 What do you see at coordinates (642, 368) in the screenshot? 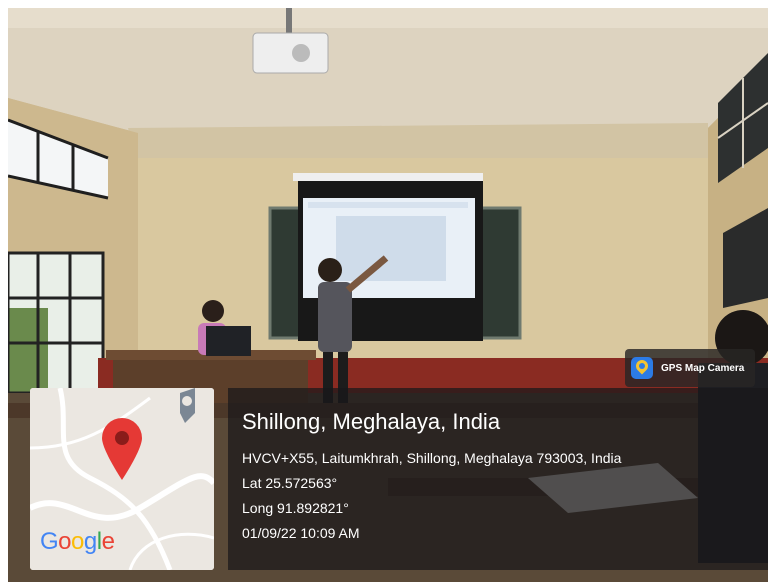
I see `gps-camera-app-icon` at bounding box center [642, 368].